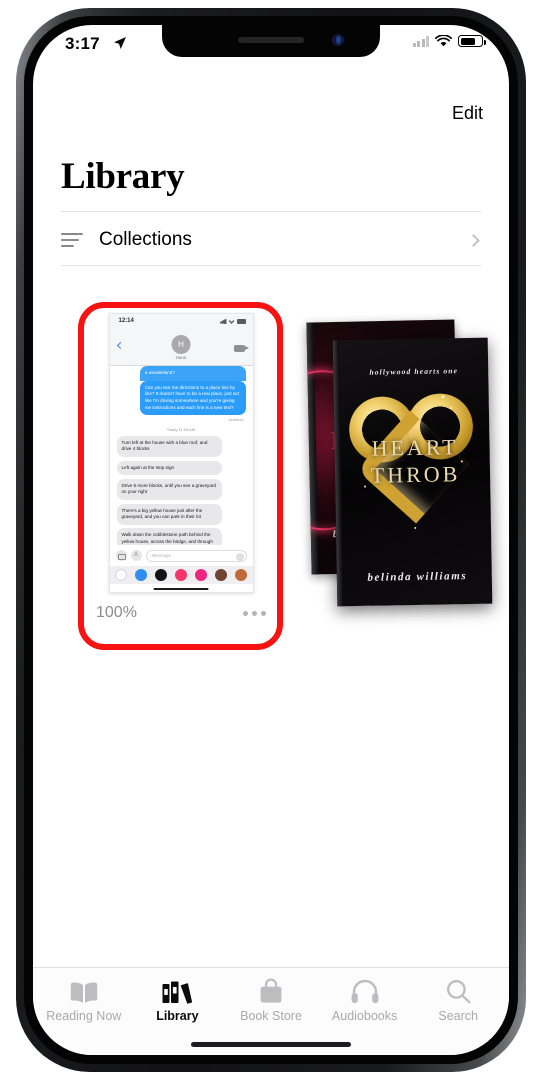  What do you see at coordinates (161, 555) in the screenshot?
I see `message-input-placeholder: iMessage` at bounding box center [161, 555].